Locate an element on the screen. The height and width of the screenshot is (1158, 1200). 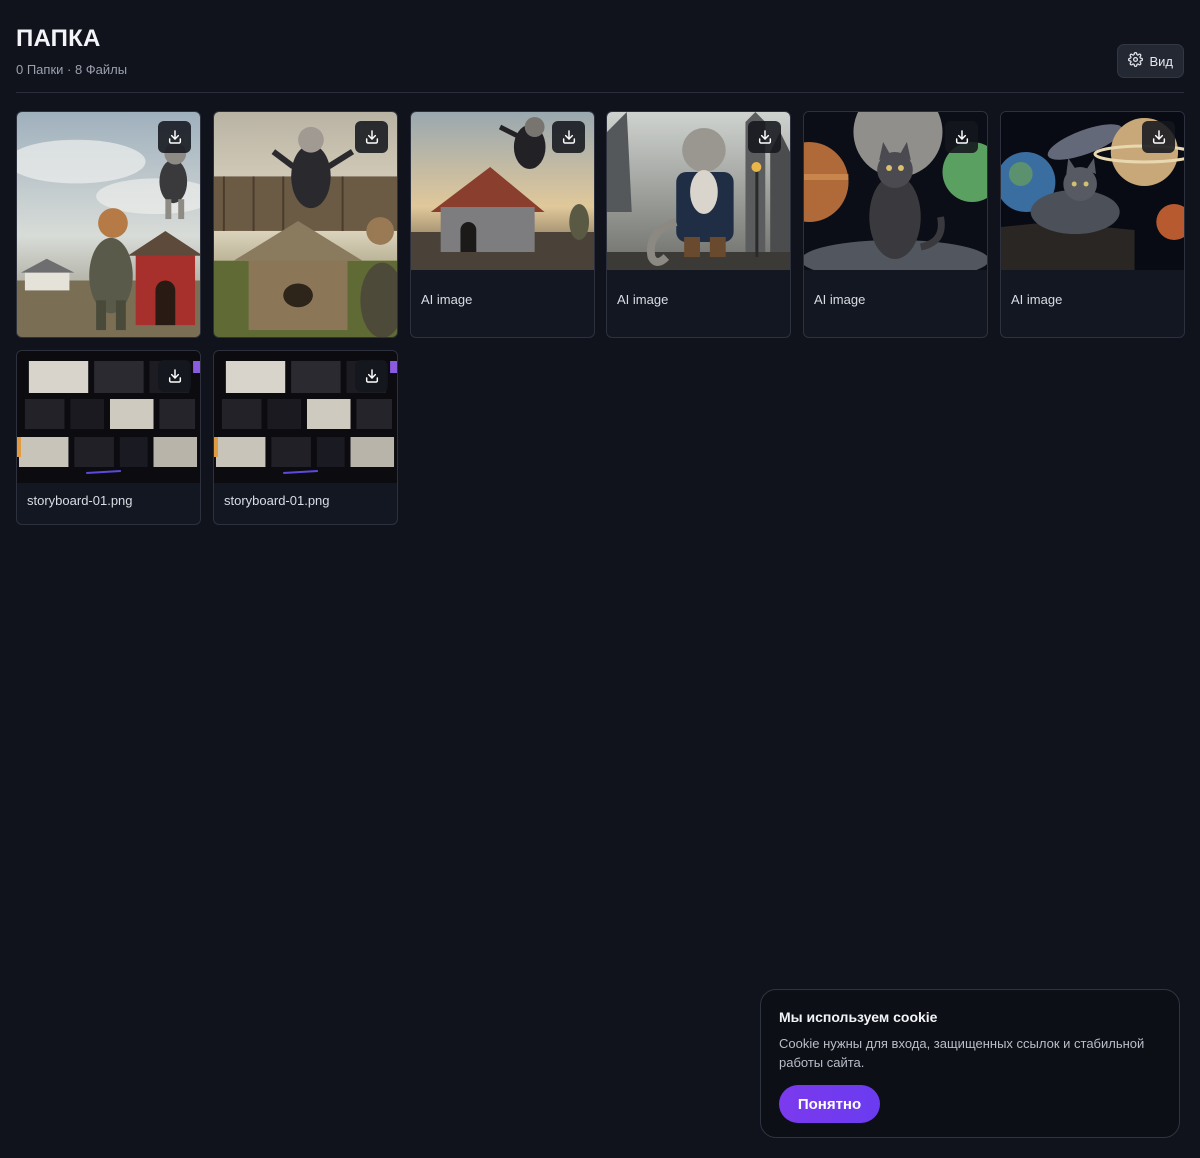
folder-stats: 0 Папки · 8 Файлы is located at coordinates (72, 69).